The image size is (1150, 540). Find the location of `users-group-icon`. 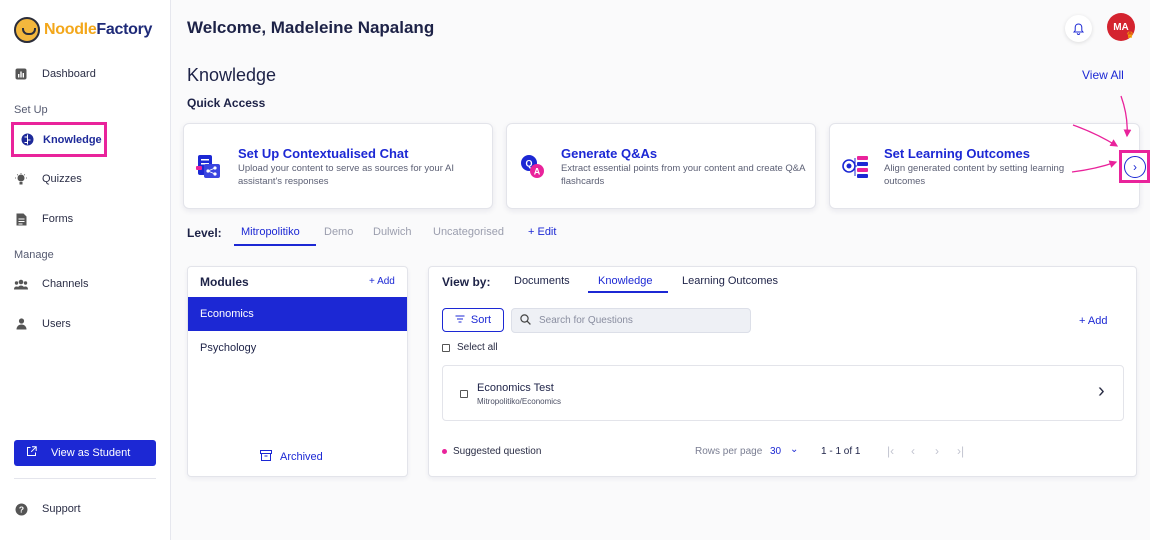

users-group-icon is located at coordinates (21, 284).